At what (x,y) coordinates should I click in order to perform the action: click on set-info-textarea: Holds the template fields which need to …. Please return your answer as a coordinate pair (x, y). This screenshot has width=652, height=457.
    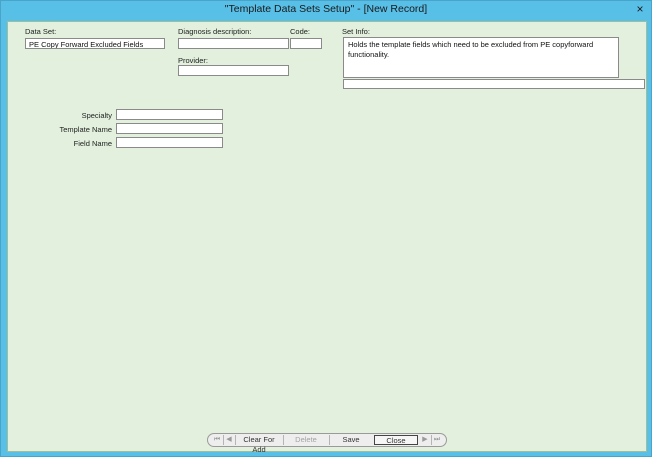
    Looking at the image, I should click on (481, 57).